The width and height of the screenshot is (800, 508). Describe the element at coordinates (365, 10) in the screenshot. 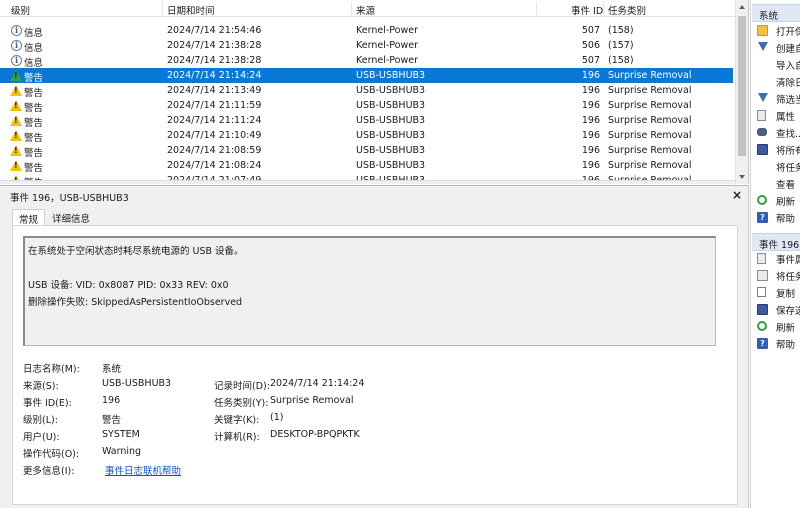

I see `column-header-source: 来源` at that location.